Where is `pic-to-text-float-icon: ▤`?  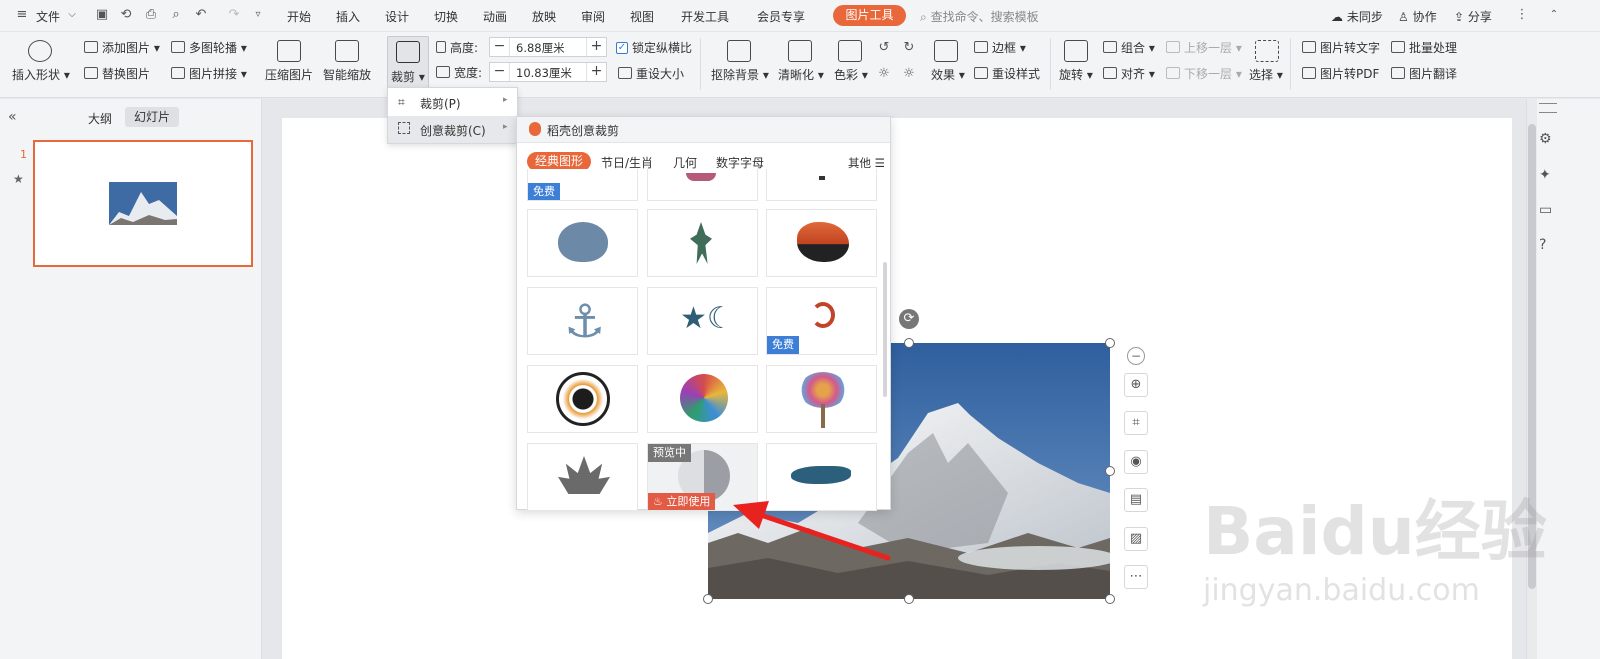 pic-to-text-float-icon: ▤ is located at coordinates (1136, 500).